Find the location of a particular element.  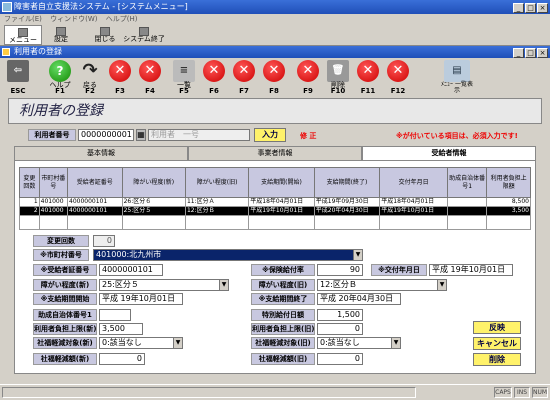

menu-bar: ファイル(E) ウィンドウ(W) ヘルプ(H) is located at coordinates (275, 19).